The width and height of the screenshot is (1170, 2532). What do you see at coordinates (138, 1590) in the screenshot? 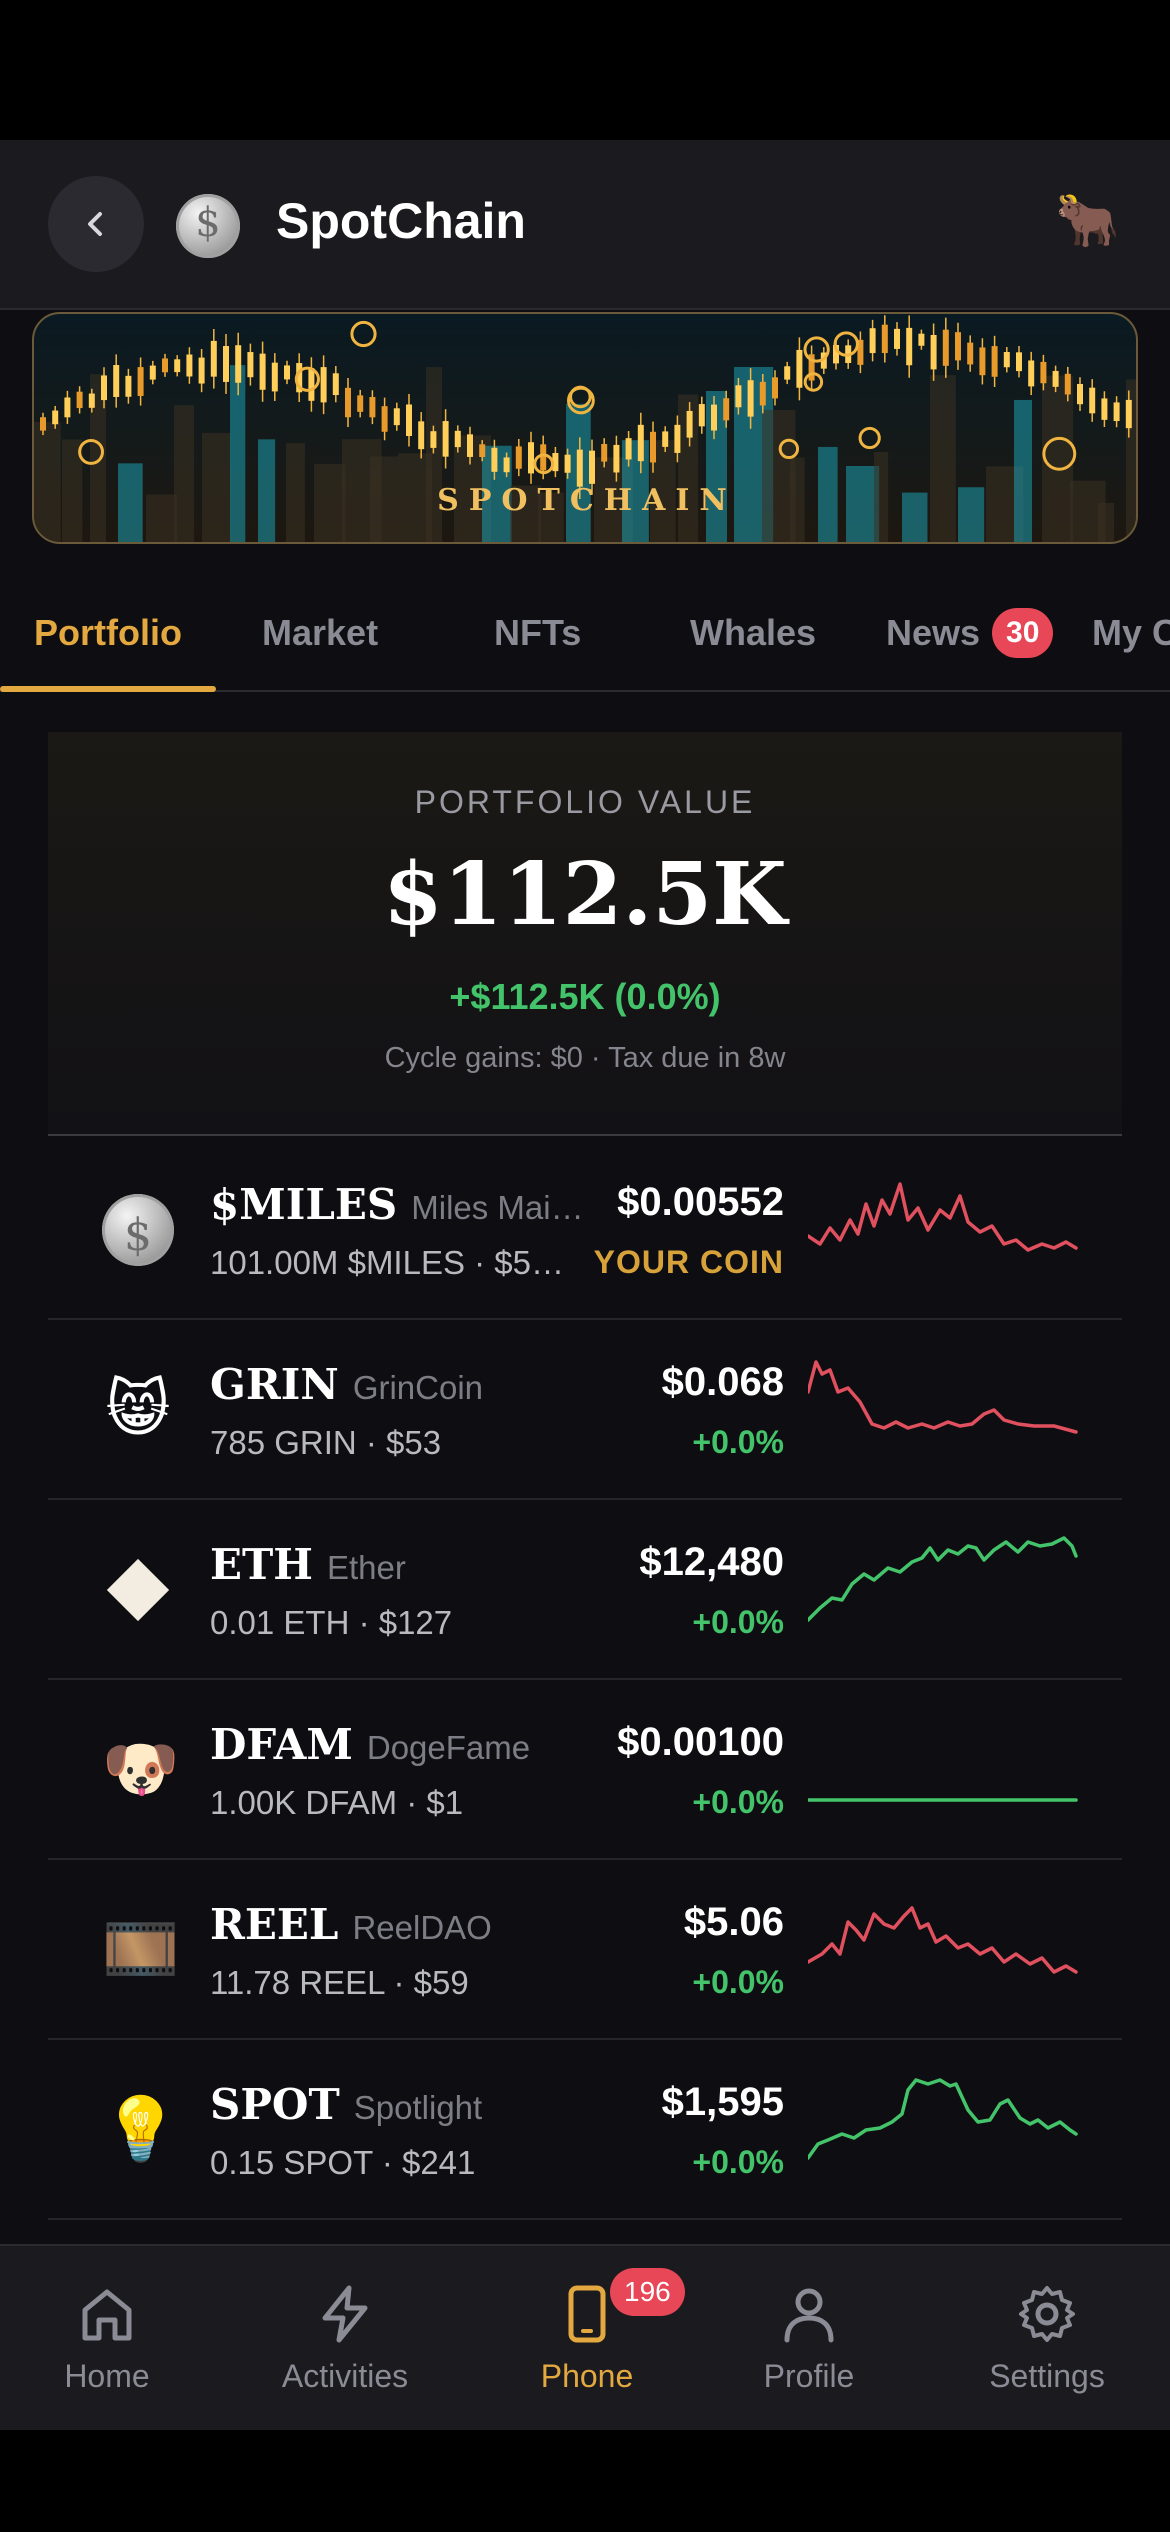
I see `diamond-icon` at bounding box center [138, 1590].